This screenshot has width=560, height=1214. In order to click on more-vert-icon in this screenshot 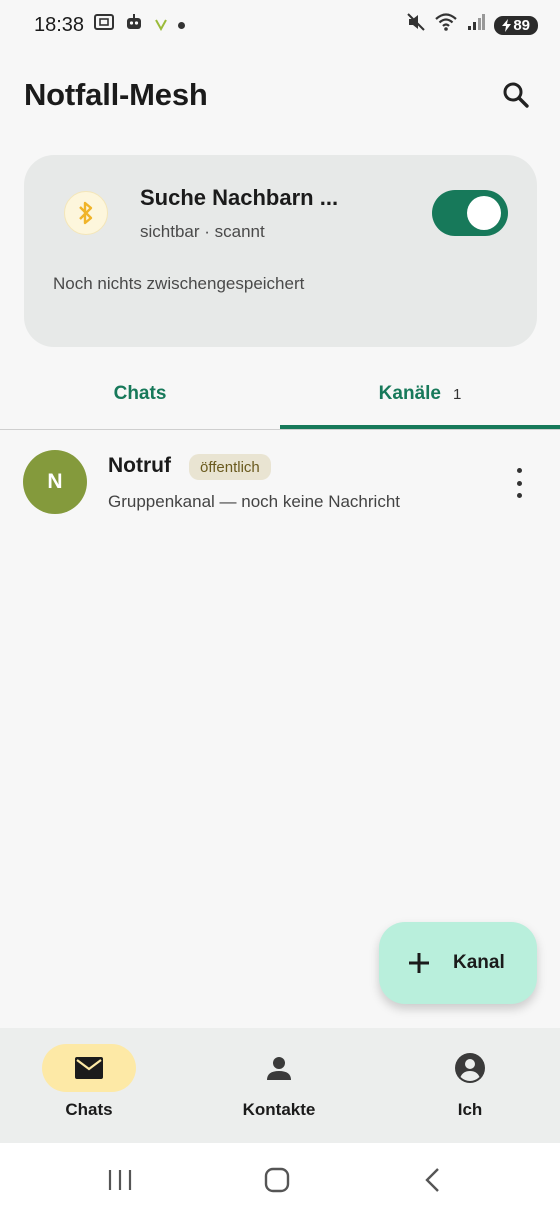, I will do `click(519, 470)`.